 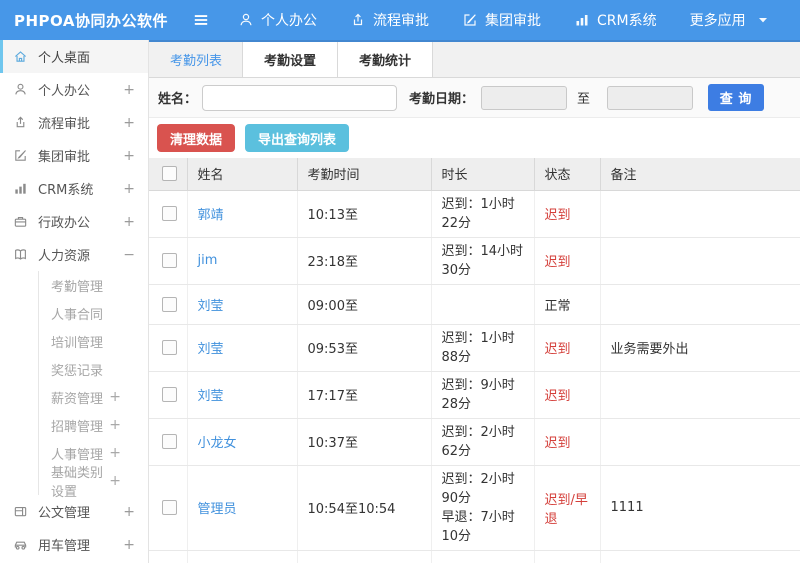 What do you see at coordinates (64, 223) in the screenshot?
I see `sidebar-item-label: 行政办公` at bounding box center [64, 223].